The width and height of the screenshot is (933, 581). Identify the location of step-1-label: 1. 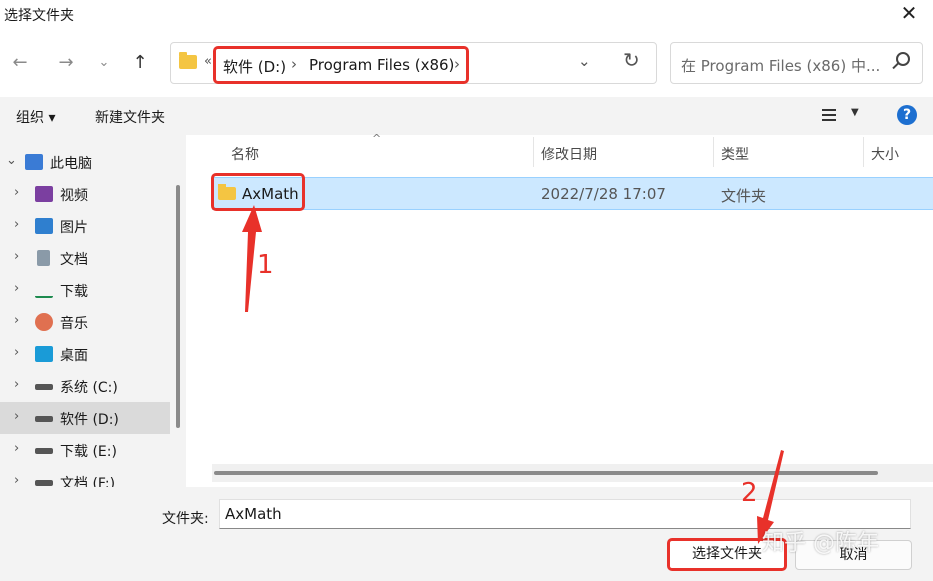
(265, 265).